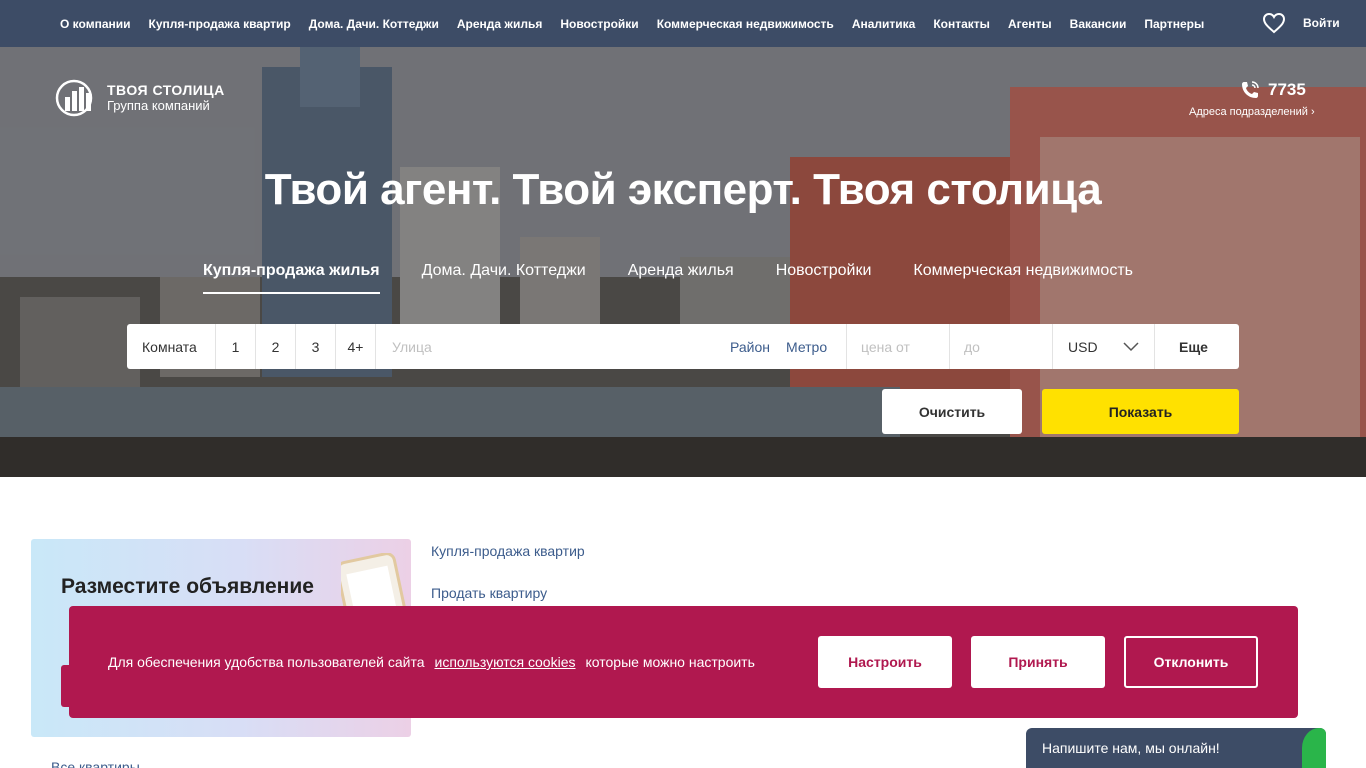 This screenshot has width=1366, height=768. I want to click on nav-about: О компании, so click(95, 24).